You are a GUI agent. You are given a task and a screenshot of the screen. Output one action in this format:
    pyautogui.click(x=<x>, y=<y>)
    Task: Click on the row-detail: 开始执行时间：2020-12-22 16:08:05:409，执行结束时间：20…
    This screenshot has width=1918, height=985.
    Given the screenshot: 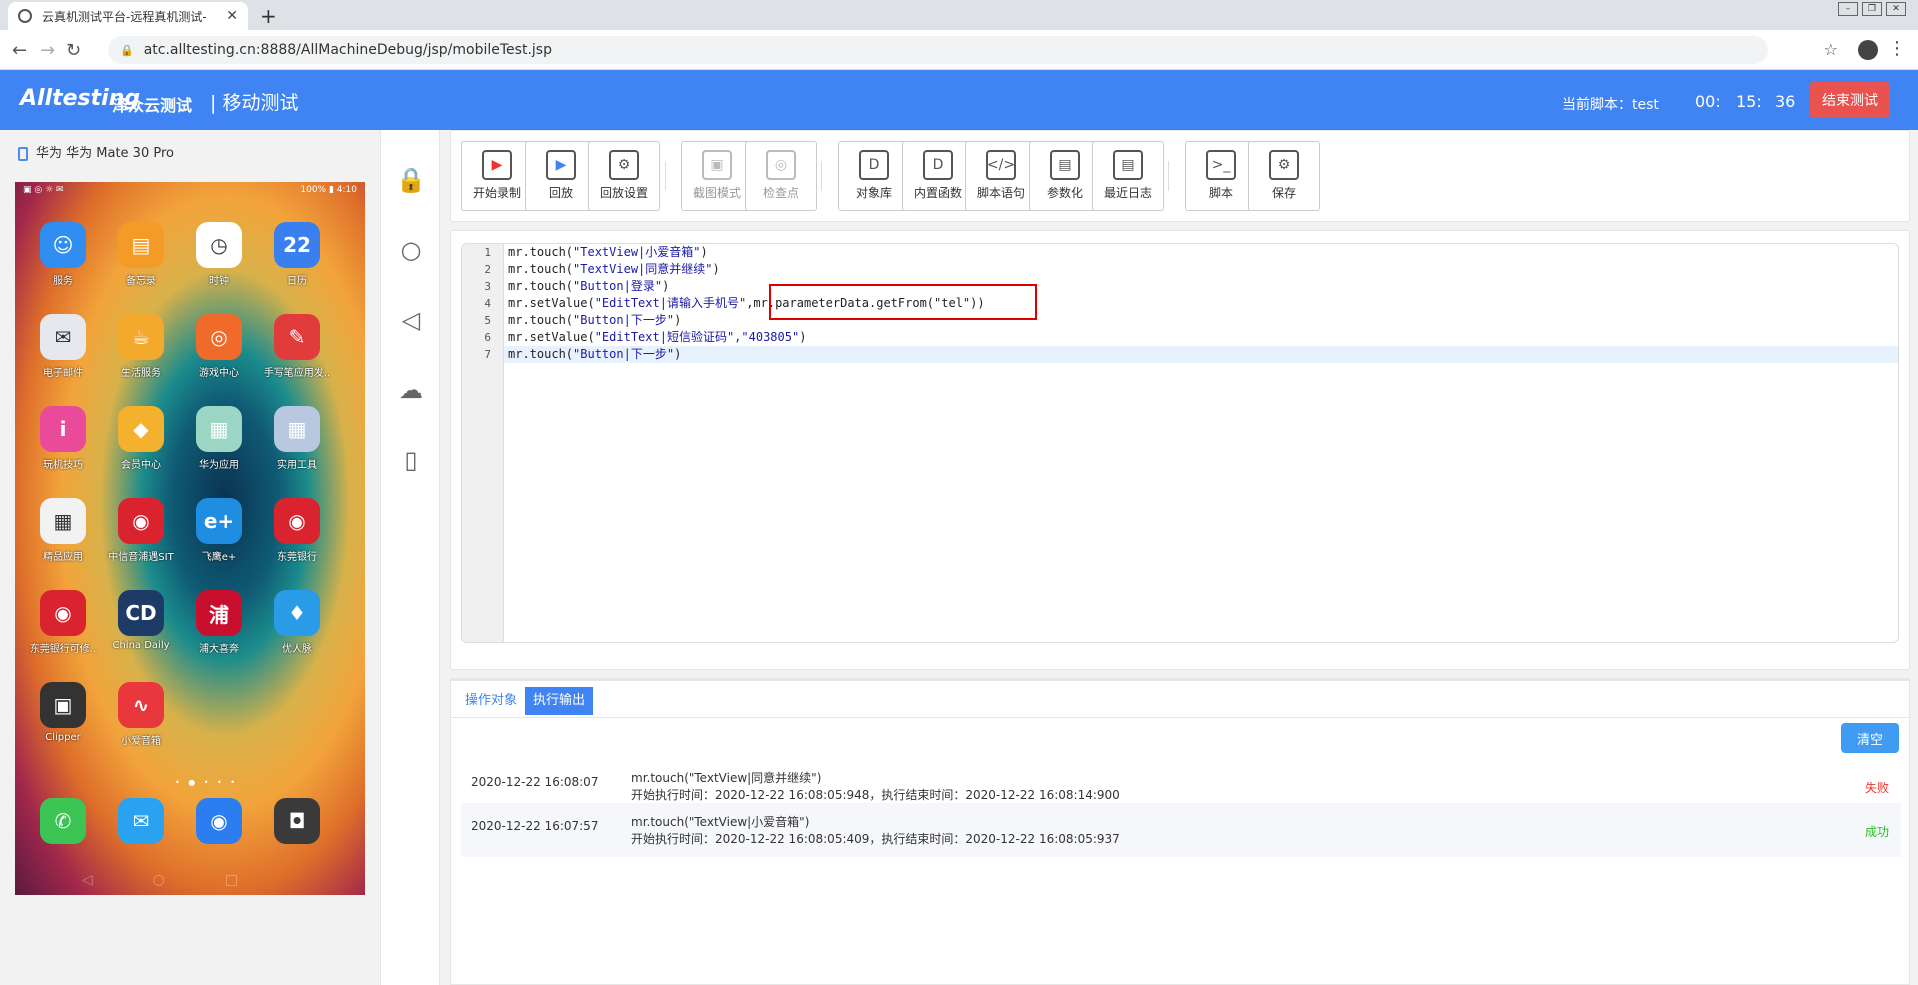 What is the action you would take?
    pyautogui.click(x=875, y=839)
    